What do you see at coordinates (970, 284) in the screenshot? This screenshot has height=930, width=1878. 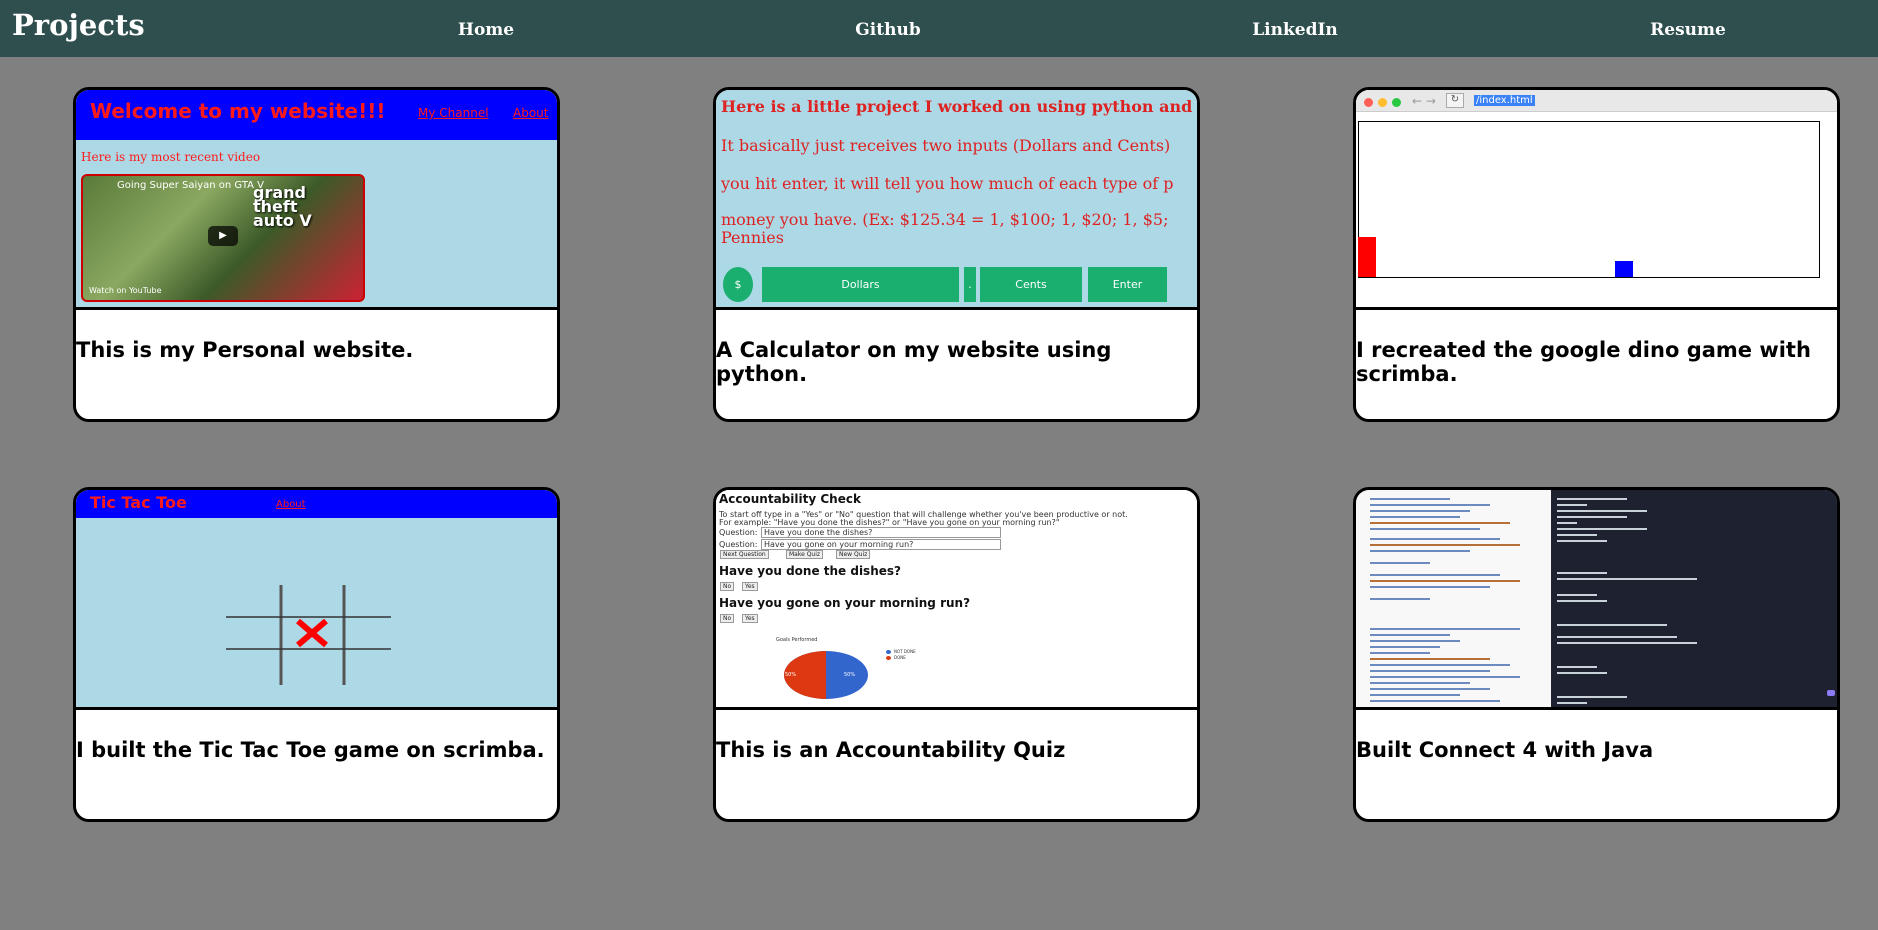 I see `decimal-badge: .` at bounding box center [970, 284].